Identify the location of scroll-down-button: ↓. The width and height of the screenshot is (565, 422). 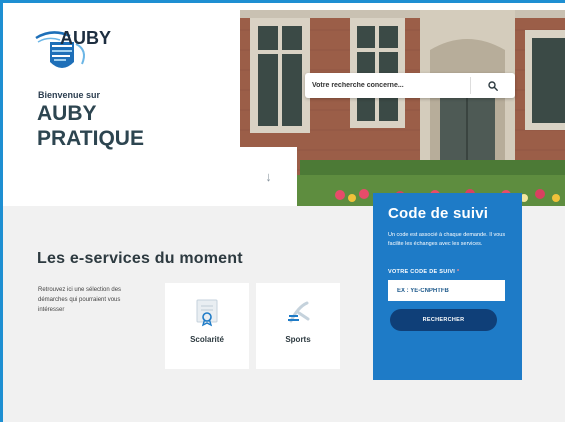
(268, 176).